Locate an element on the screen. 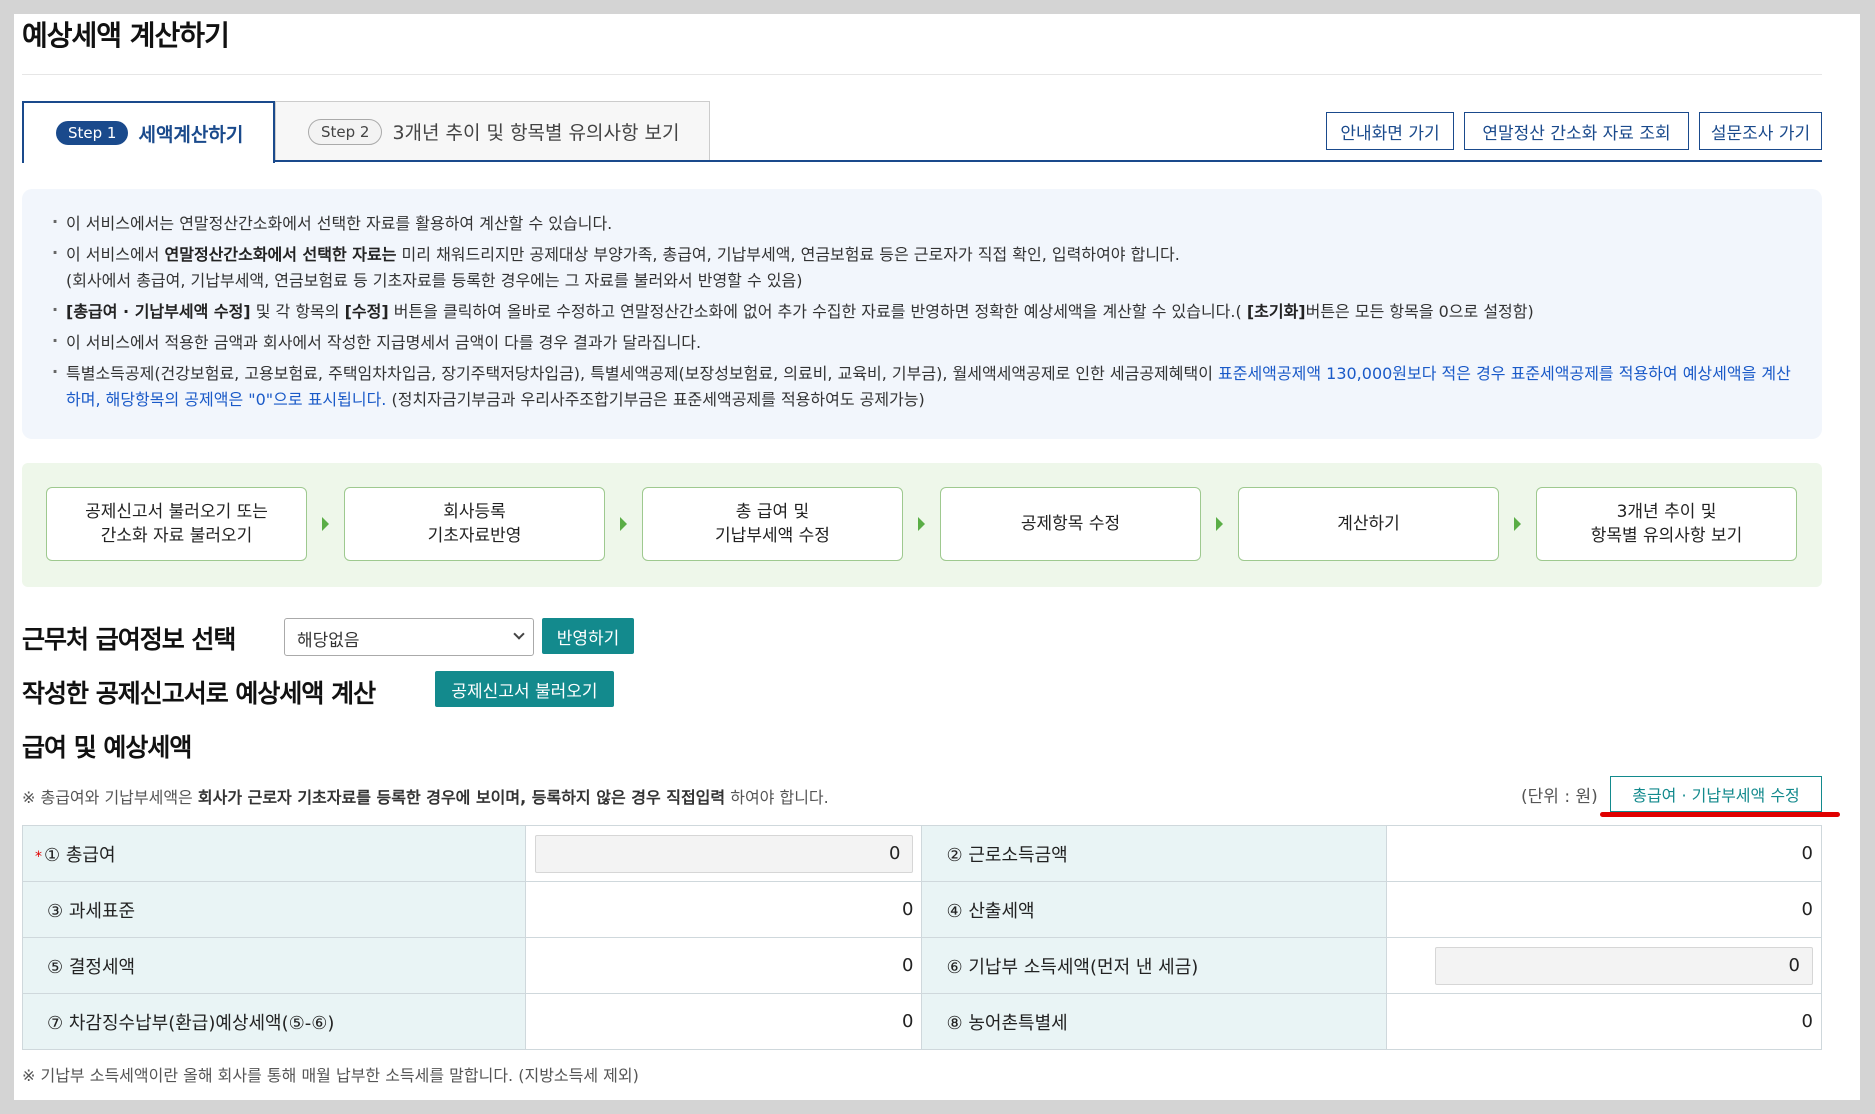 The height and width of the screenshot is (1114, 1875). edit-salary-tax-button: 총급여 · 기납부세액 수정 is located at coordinates (1716, 794).